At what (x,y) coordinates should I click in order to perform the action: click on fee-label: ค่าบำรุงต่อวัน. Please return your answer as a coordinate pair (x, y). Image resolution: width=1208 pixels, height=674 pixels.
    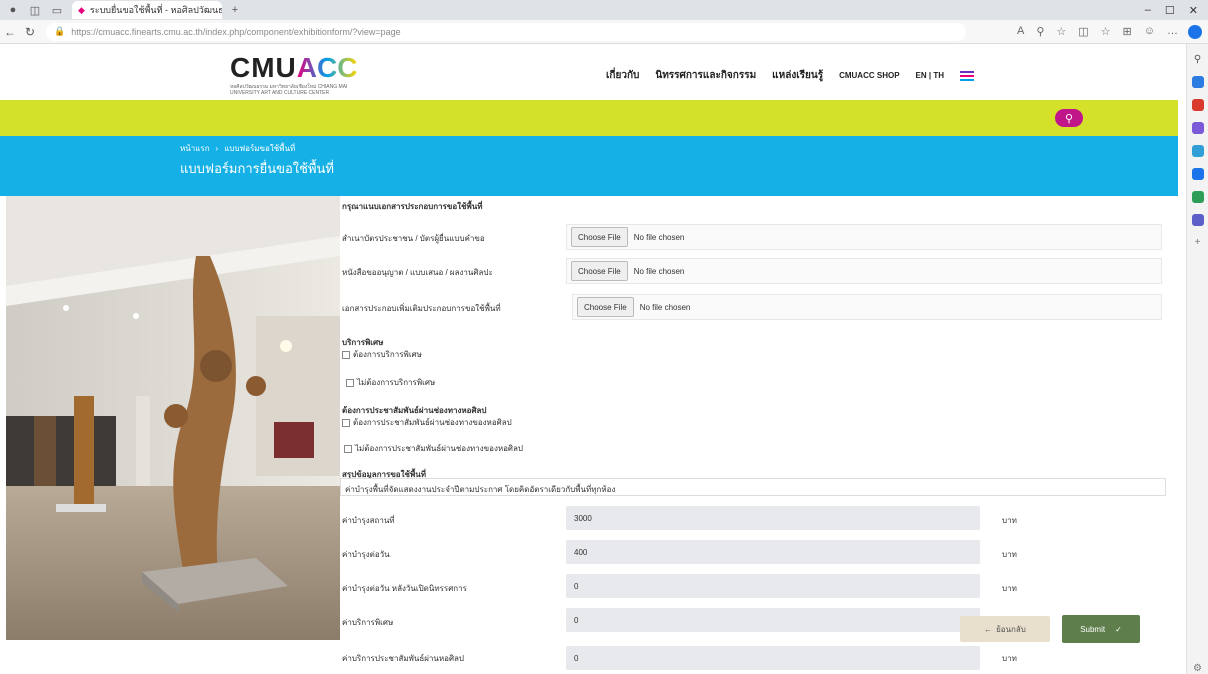
    Looking at the image, I should click on (366, 554).